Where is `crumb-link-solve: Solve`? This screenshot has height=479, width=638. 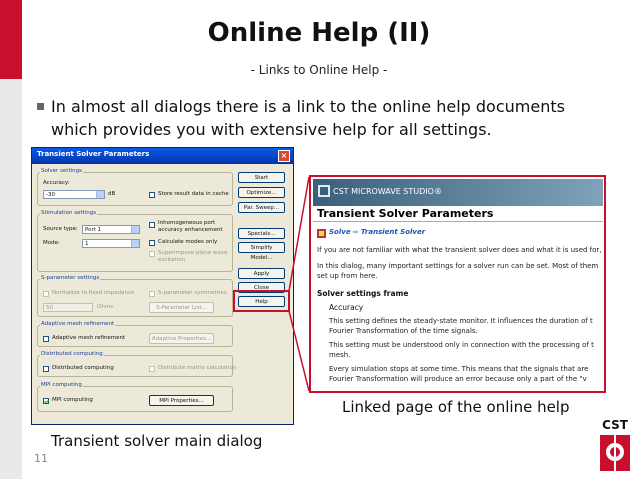
crumb-link-solve: Solve is located at coordinates (340, 232).